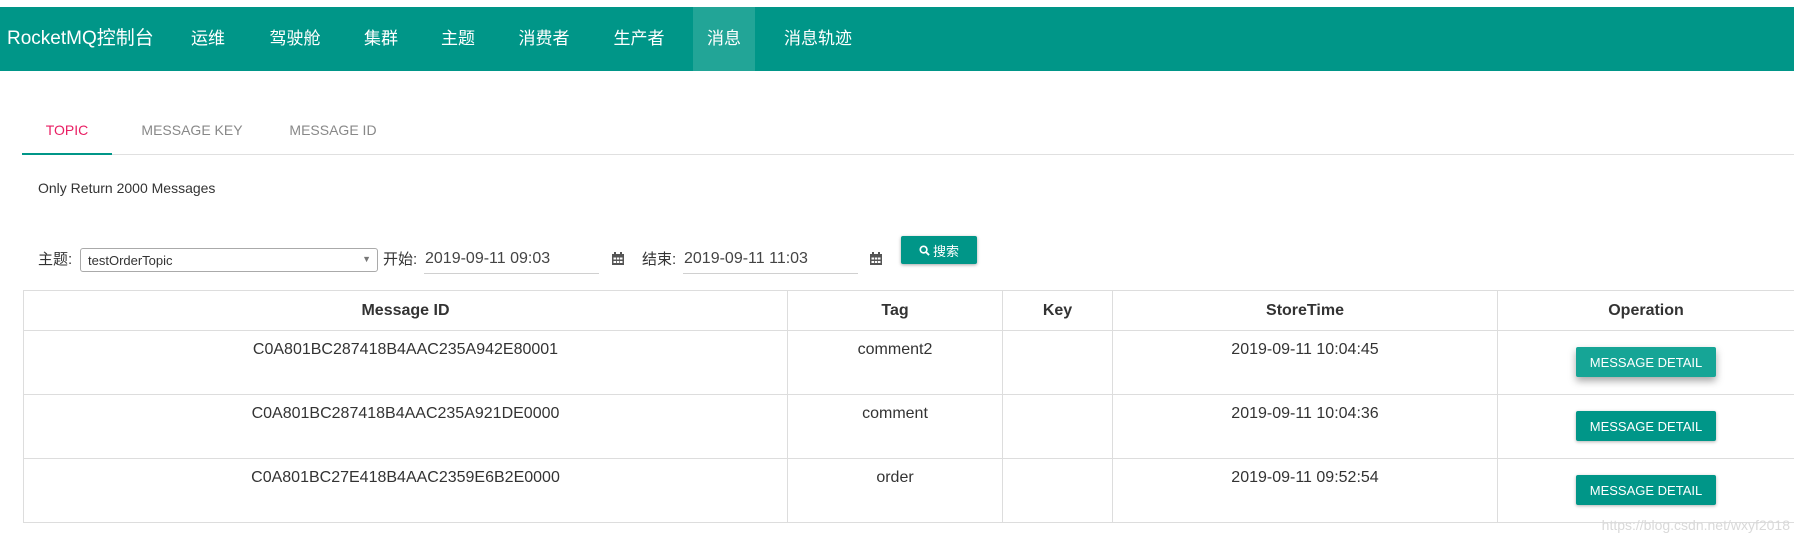 This screenshot has height=544, width=1794. What do you see at coordinates (458, 39) in the screenshot?
I see `nav-item-topic: 主题` at bounding box center [458, 39].